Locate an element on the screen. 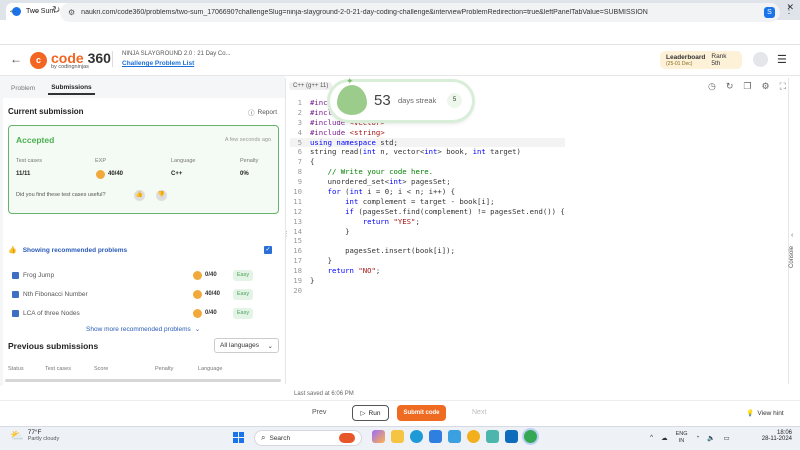  console-label: Console is located at coordinates (792, 257).